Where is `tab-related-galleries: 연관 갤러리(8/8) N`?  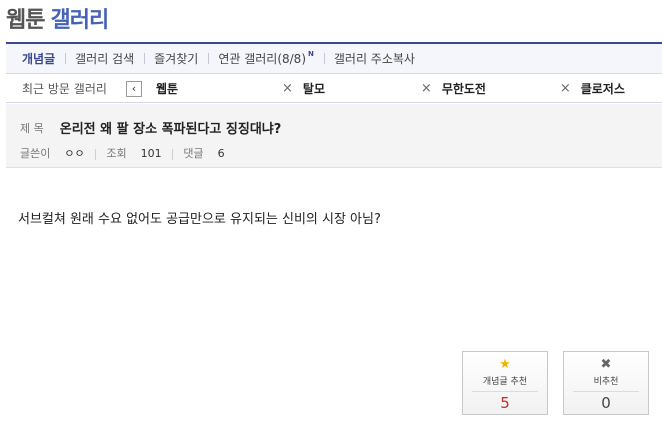
tab-related-galleries: 연관 갤러리(8/8) N is located at coordinates (266, 58).